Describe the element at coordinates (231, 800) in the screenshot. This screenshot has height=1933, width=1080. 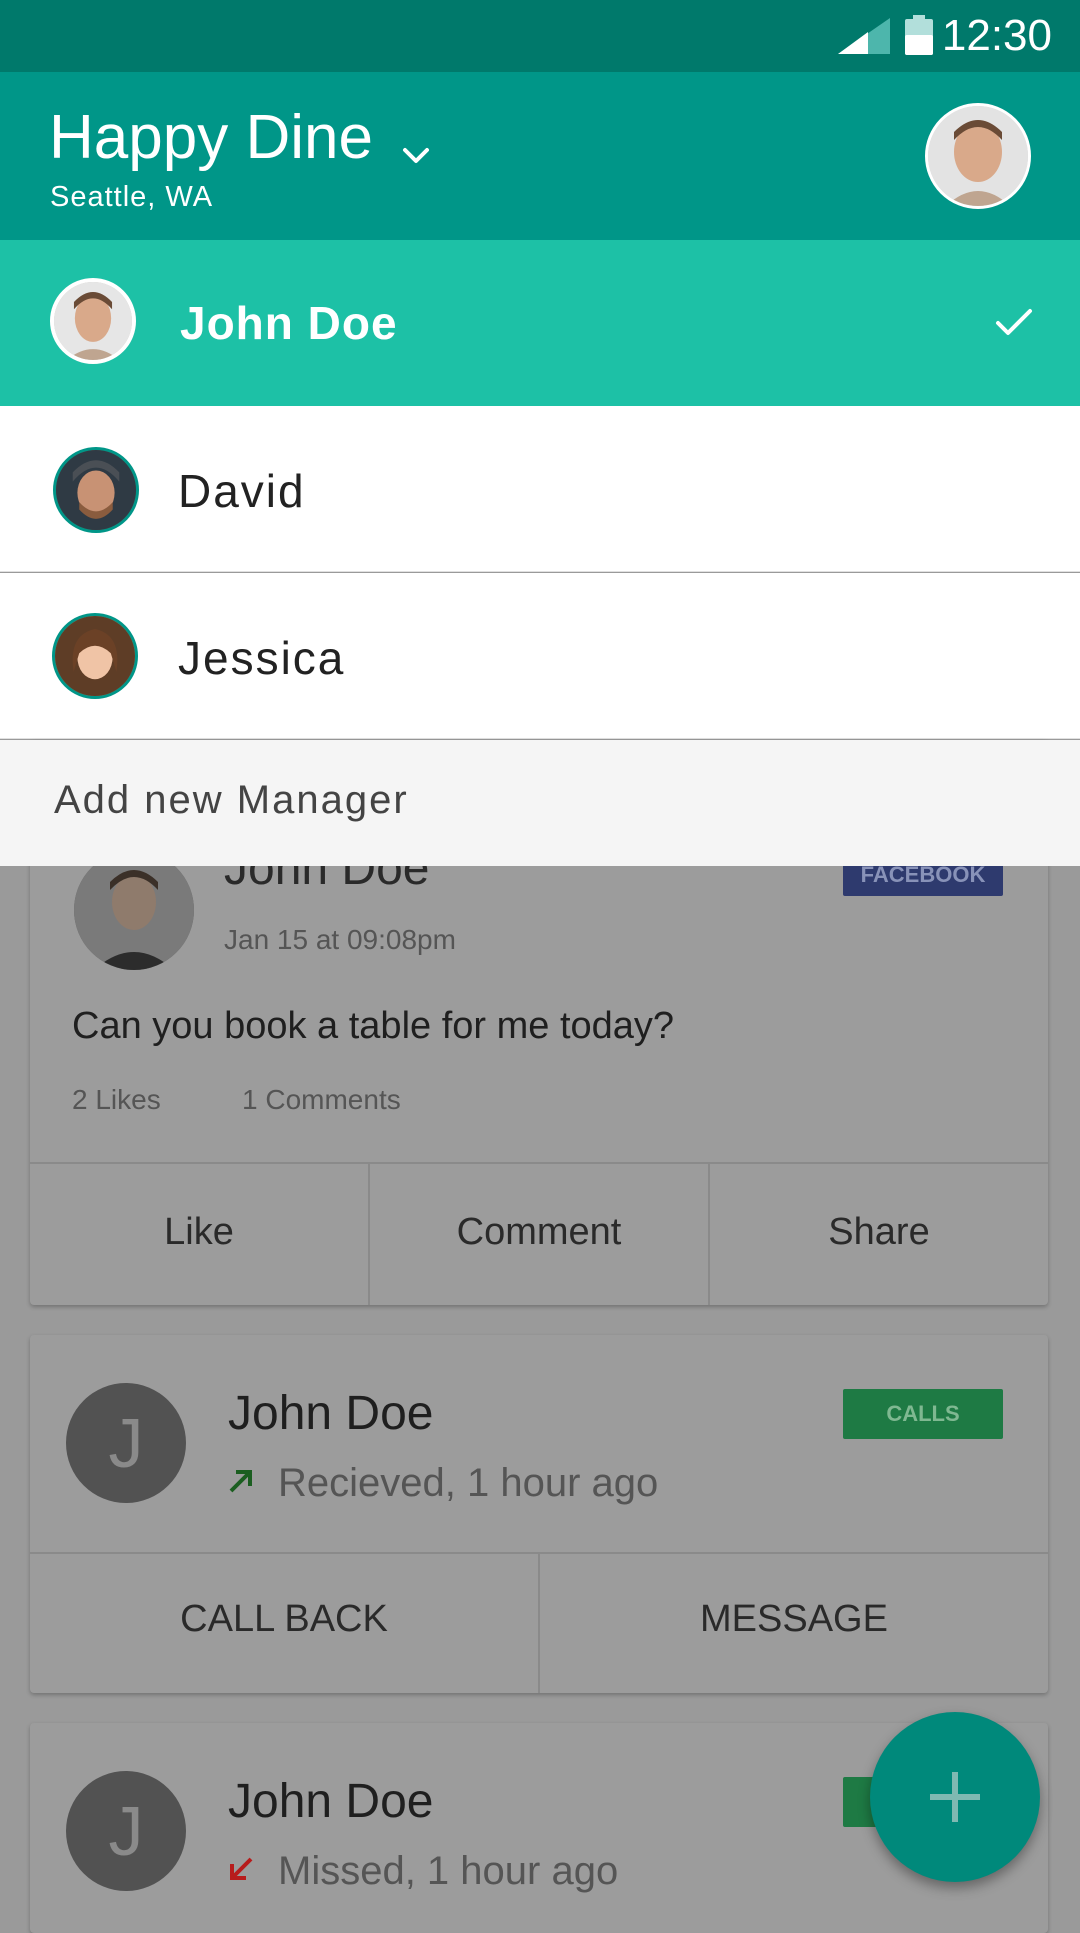
I see `add-manager-label: Add new Manager` at that location.